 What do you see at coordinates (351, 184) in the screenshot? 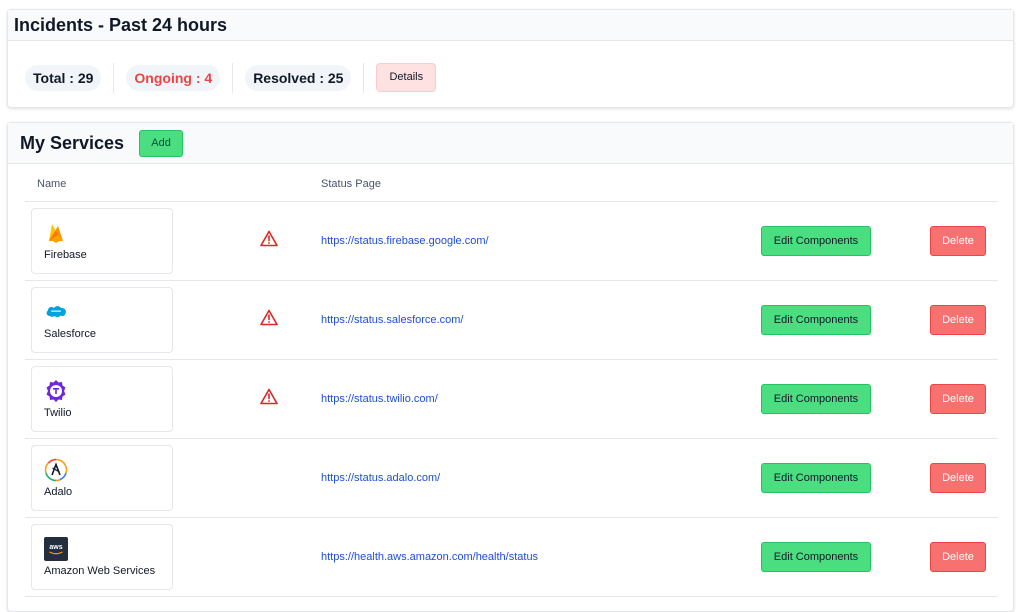
I see `column-header-status-page: Status Page` at bounding box center [351, 184].